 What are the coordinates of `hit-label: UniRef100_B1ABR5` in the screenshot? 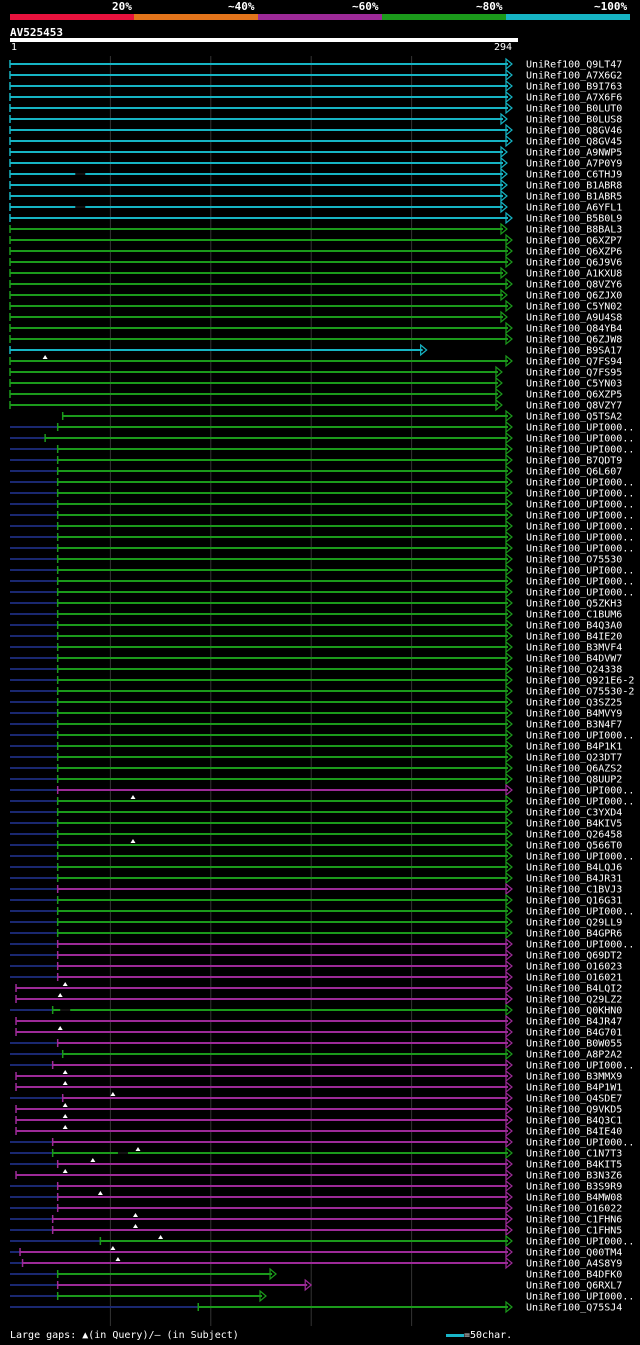 It's located at (574, 197).